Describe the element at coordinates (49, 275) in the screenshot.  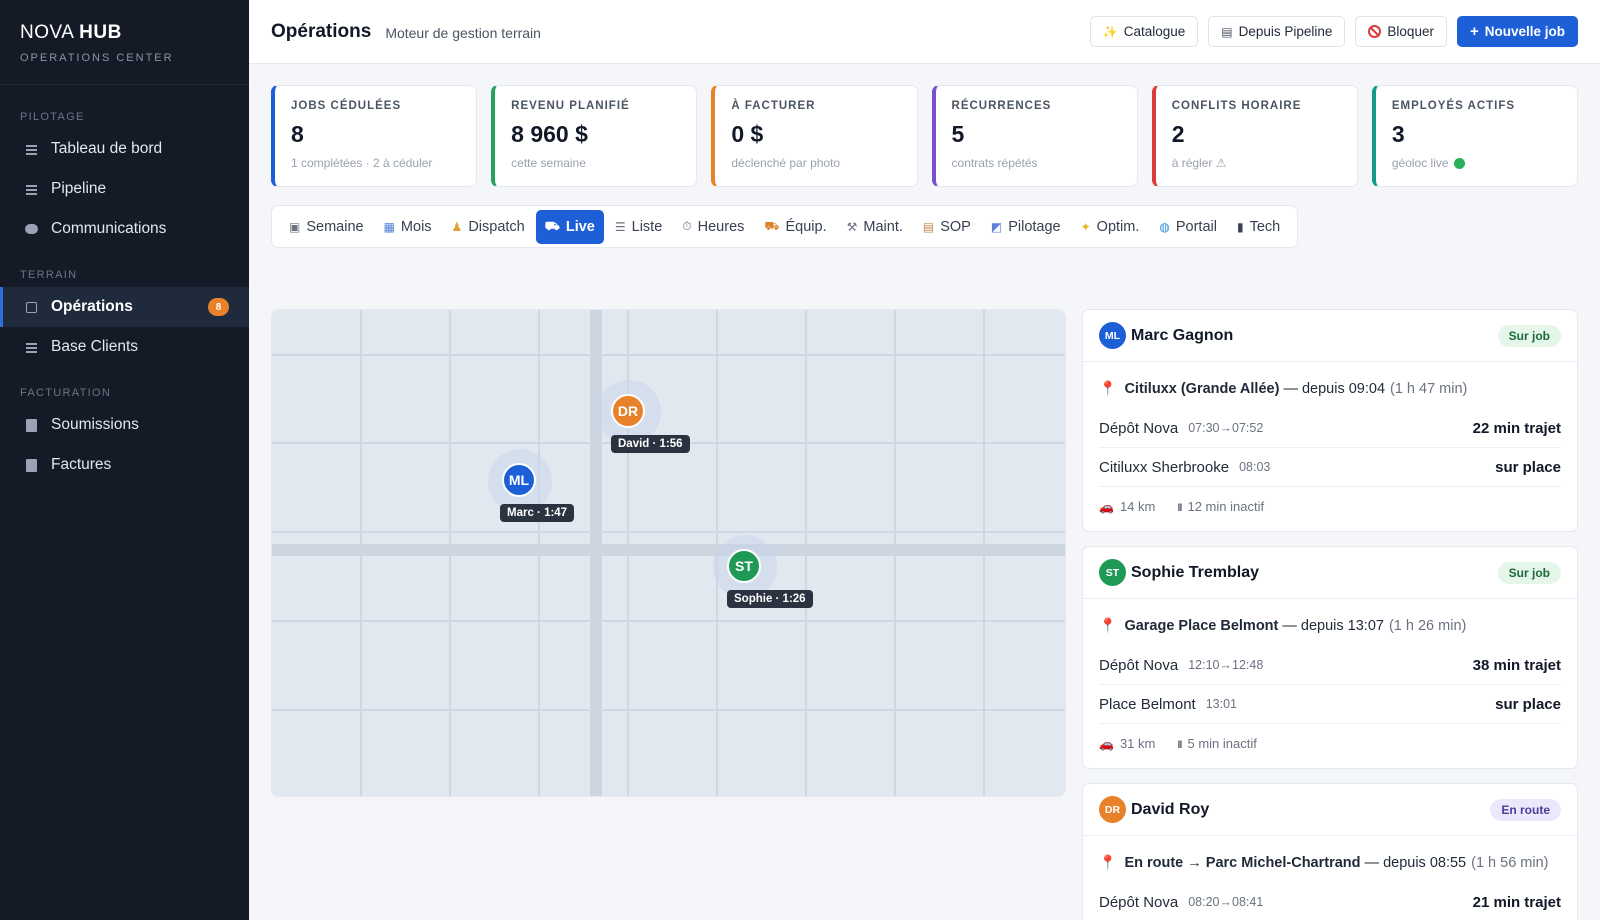
I see `nav-section-terrain: TERRAIN` at that location.